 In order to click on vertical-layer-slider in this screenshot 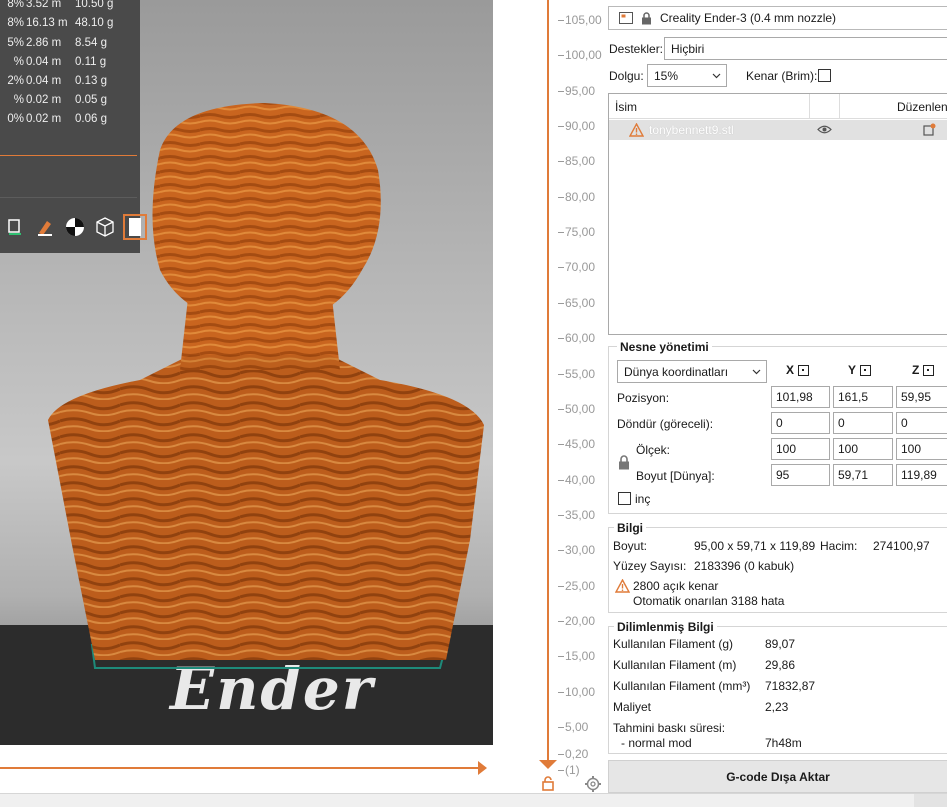, I will do `click(548, 382)`.